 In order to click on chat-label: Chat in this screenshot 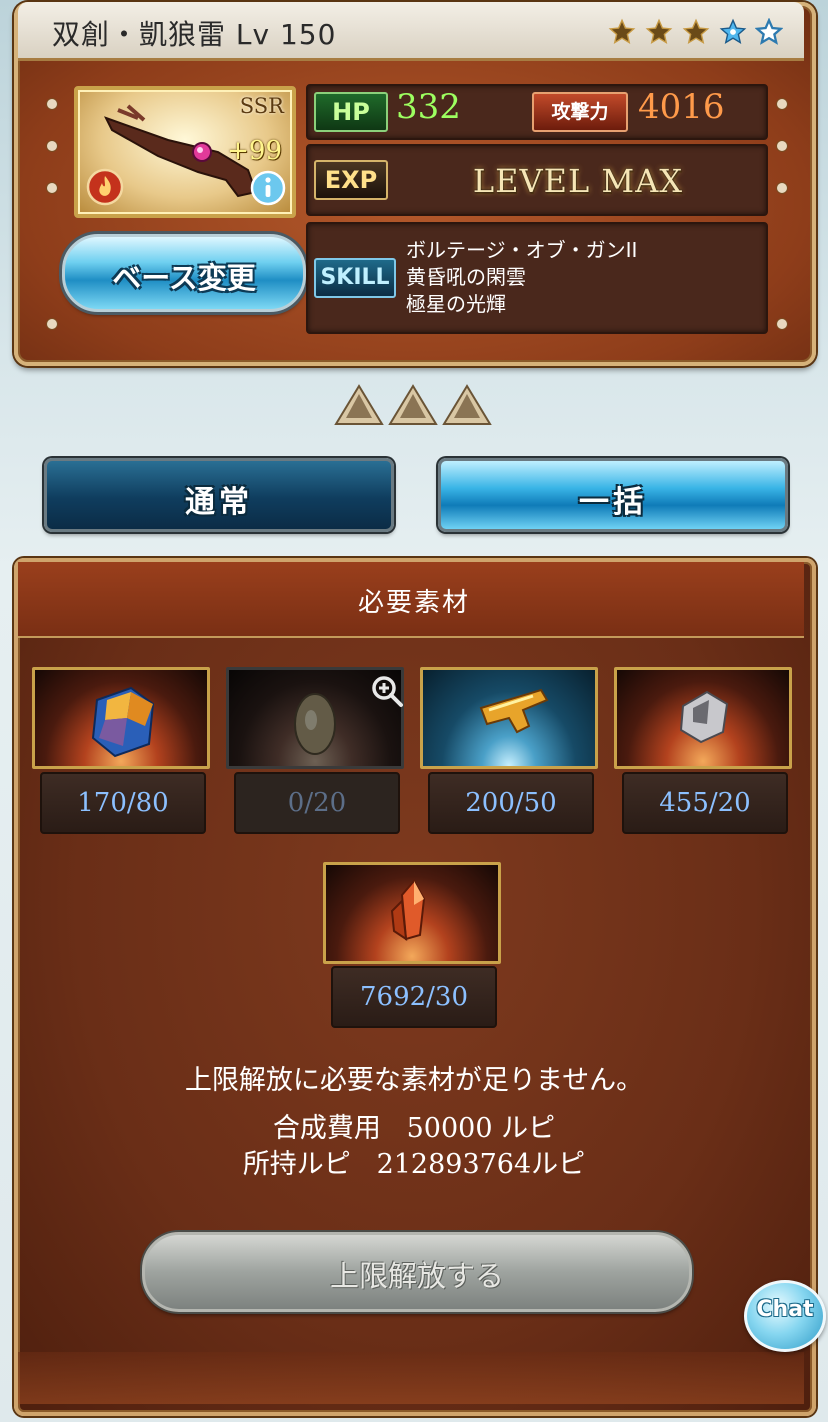, I will do `click(785, 1309)`.